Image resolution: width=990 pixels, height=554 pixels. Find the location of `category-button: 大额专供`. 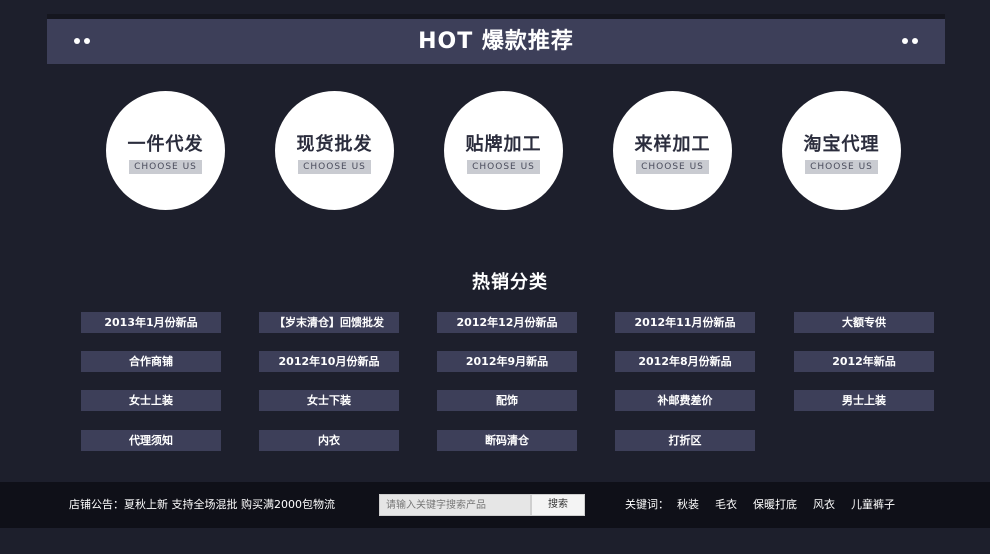

category-button: 大额专供 is located at coordinates (864, 322).